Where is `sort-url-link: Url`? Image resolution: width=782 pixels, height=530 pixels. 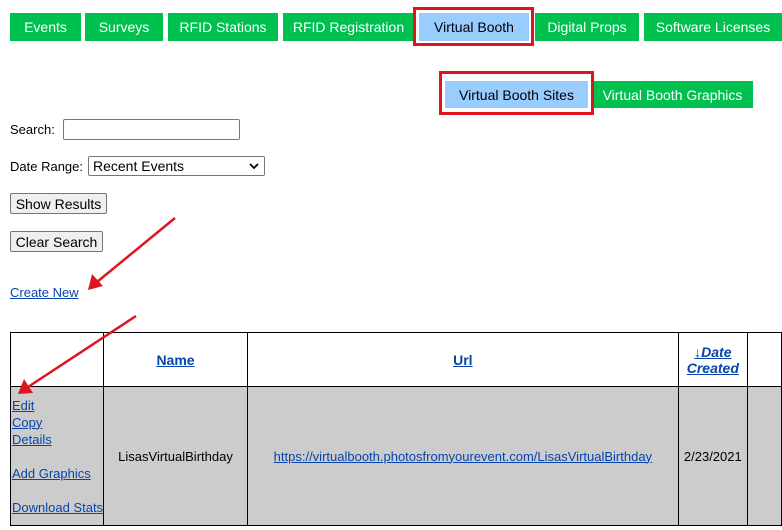
sort-url-link: Url is located at coordinates (462, 360).